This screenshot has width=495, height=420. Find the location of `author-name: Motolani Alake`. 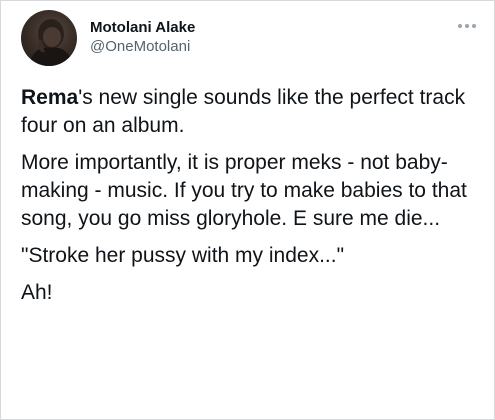

author-name: Motolani Alake is located at coordinates (142, 28).